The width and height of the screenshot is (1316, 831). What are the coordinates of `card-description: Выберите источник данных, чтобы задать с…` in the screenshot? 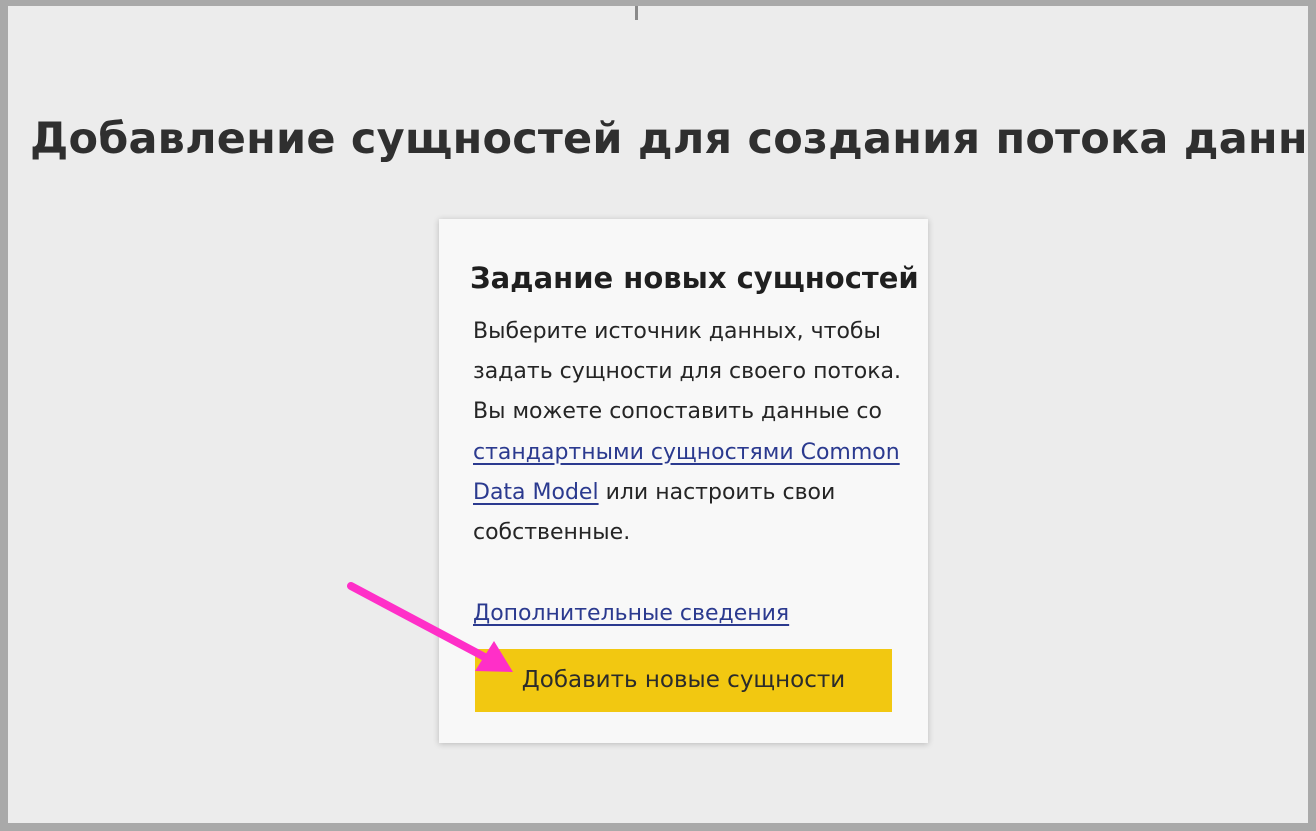 It's located at (693, 432).